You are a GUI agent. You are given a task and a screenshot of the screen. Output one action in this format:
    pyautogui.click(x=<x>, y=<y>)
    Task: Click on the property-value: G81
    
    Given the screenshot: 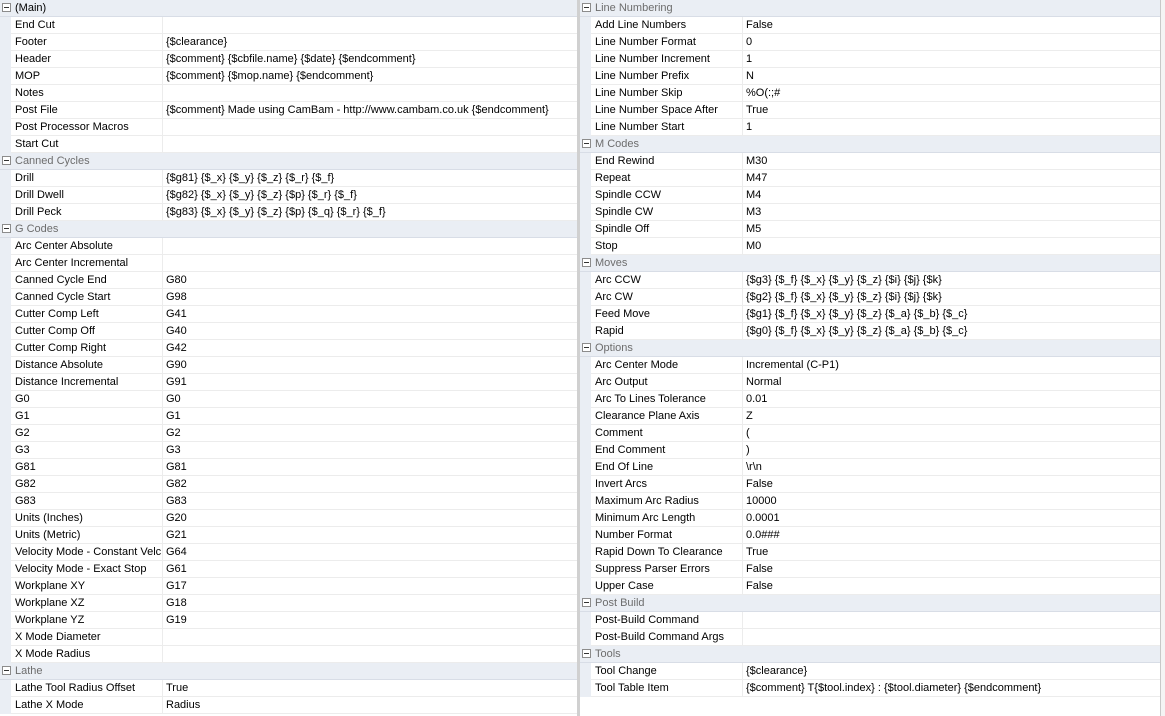 What is the action you would take?
    pyautogui.click(x=372, y=467)
    